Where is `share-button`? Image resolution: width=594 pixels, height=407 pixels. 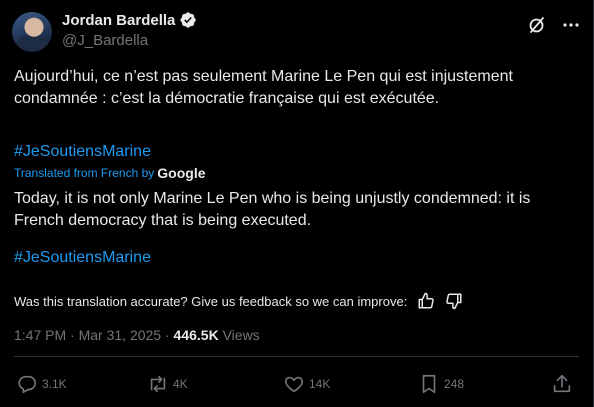
share-button is located at coordinates (562, 384).